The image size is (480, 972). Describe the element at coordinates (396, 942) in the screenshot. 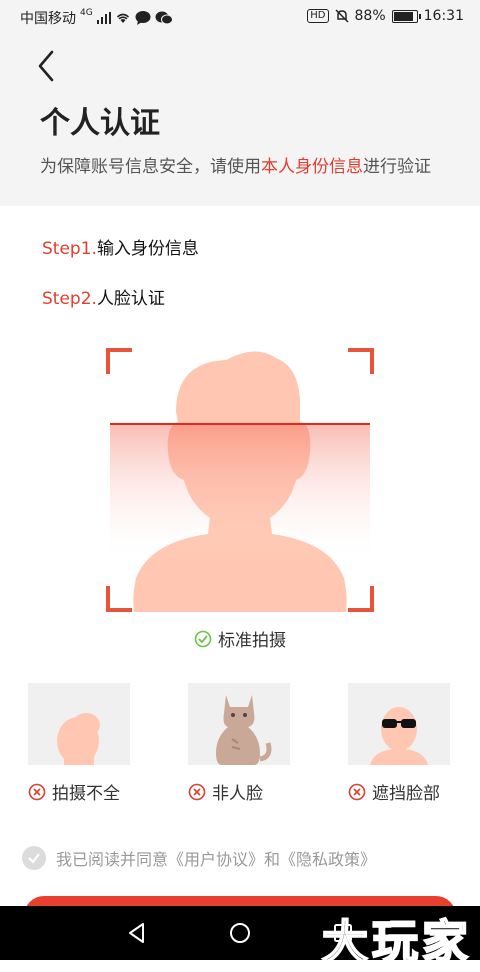

I see `watermark: 大玩家` at that location.